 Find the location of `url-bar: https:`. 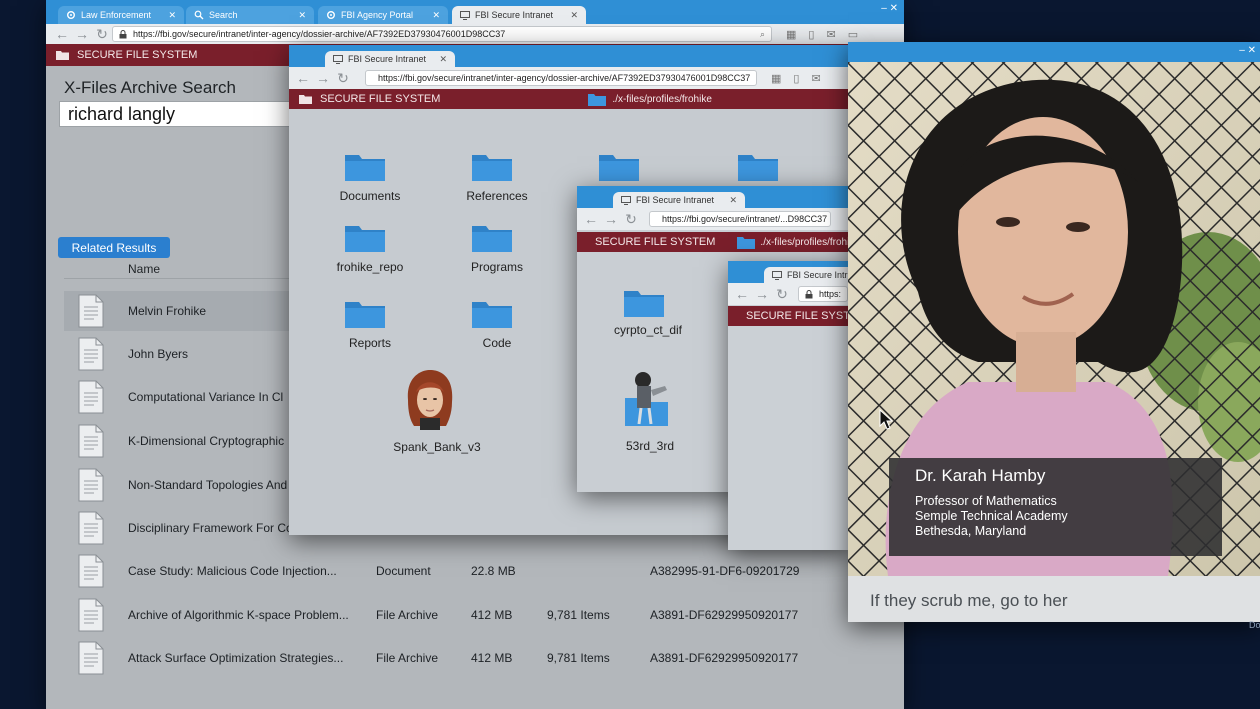

url-bar: https: is located at coordinates (823, 294).